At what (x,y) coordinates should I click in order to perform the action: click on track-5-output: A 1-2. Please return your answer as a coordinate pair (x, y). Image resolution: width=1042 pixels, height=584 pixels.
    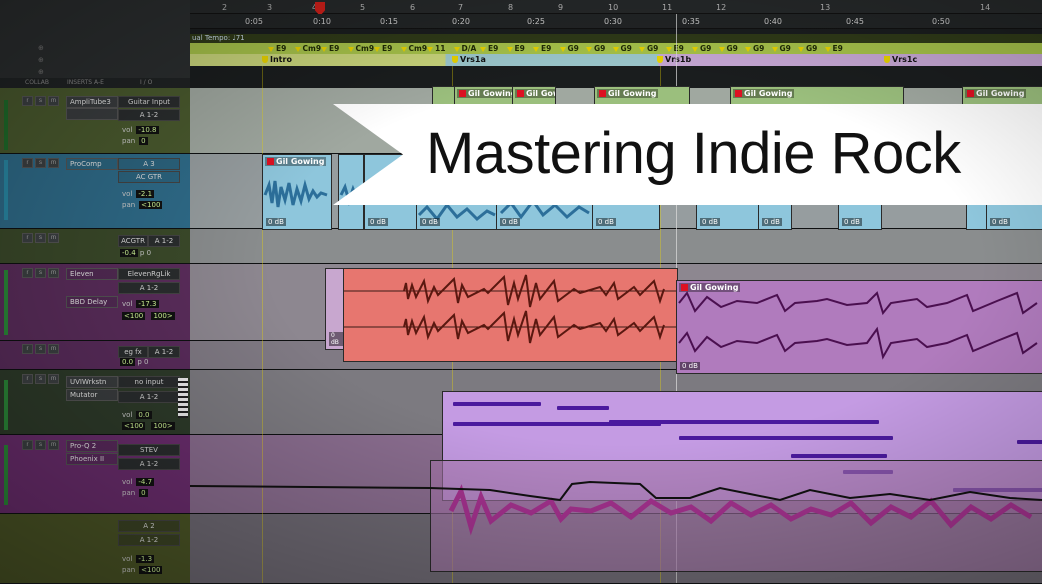
    Looking at the image, I should click on (164, 352).